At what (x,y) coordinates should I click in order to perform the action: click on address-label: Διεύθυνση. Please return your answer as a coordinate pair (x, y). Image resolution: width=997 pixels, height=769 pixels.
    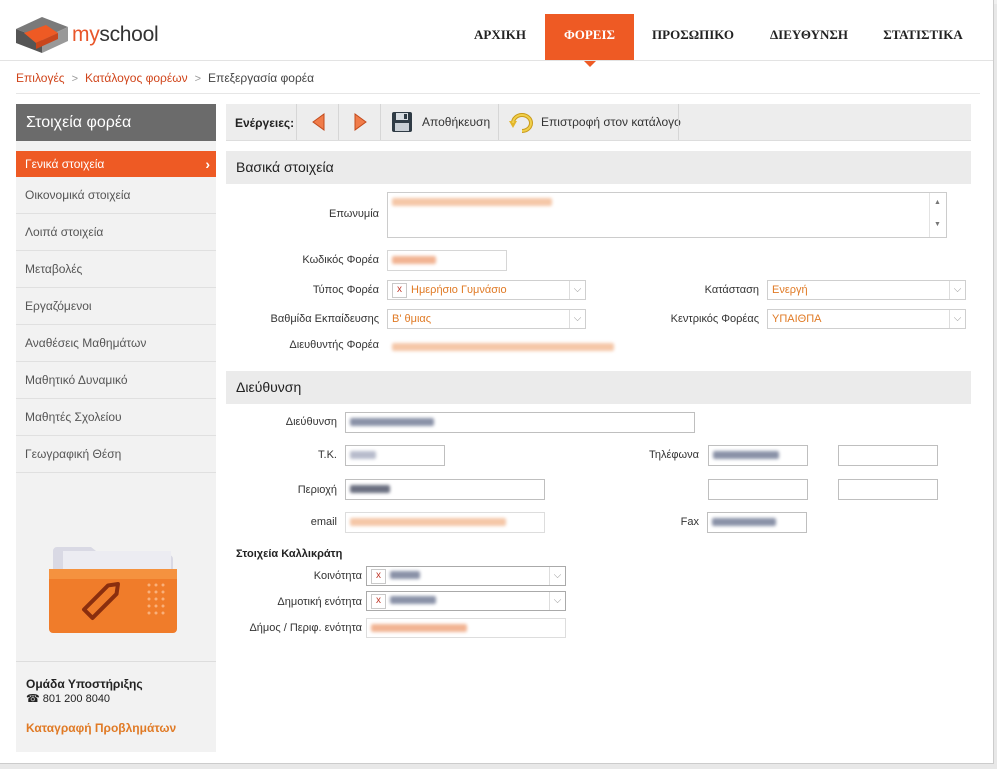
    Looking at the image, I should click on (311, 422).